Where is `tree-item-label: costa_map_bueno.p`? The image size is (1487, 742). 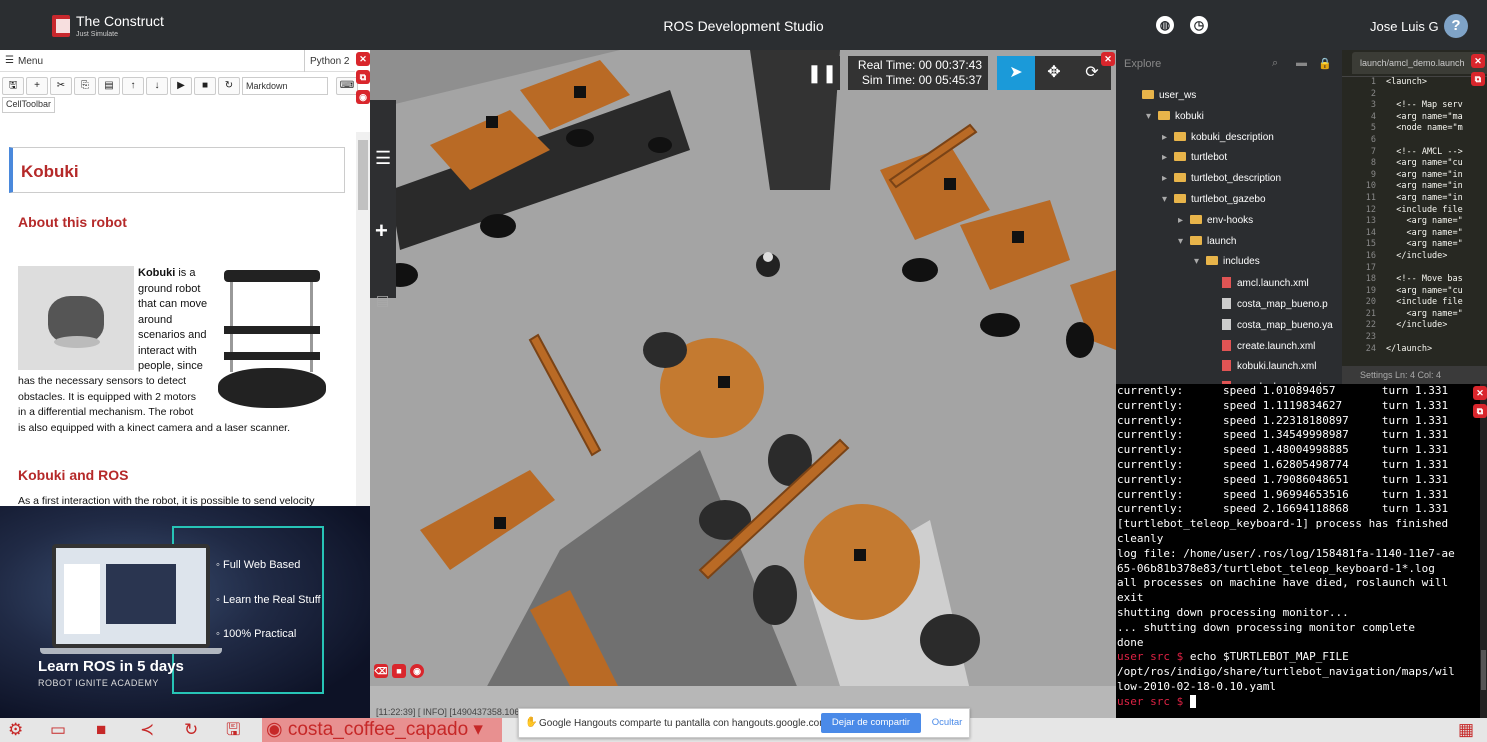 tree-item-label: costa_map_bueno.p is located at coordinates (1282, 304).